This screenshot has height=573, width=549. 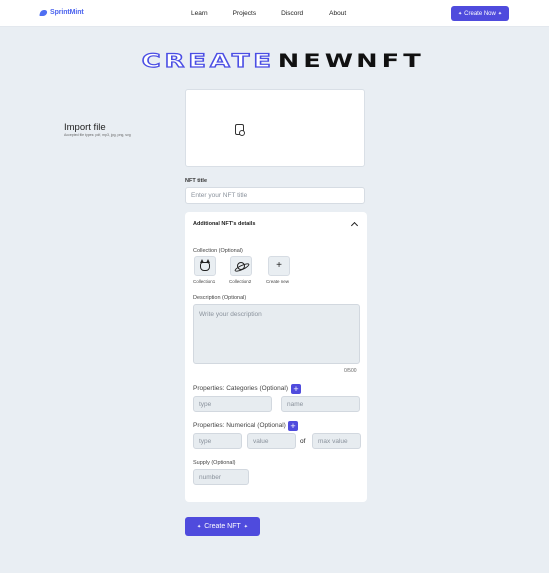 I want to click on file-icon, so click(x=240, y=130).